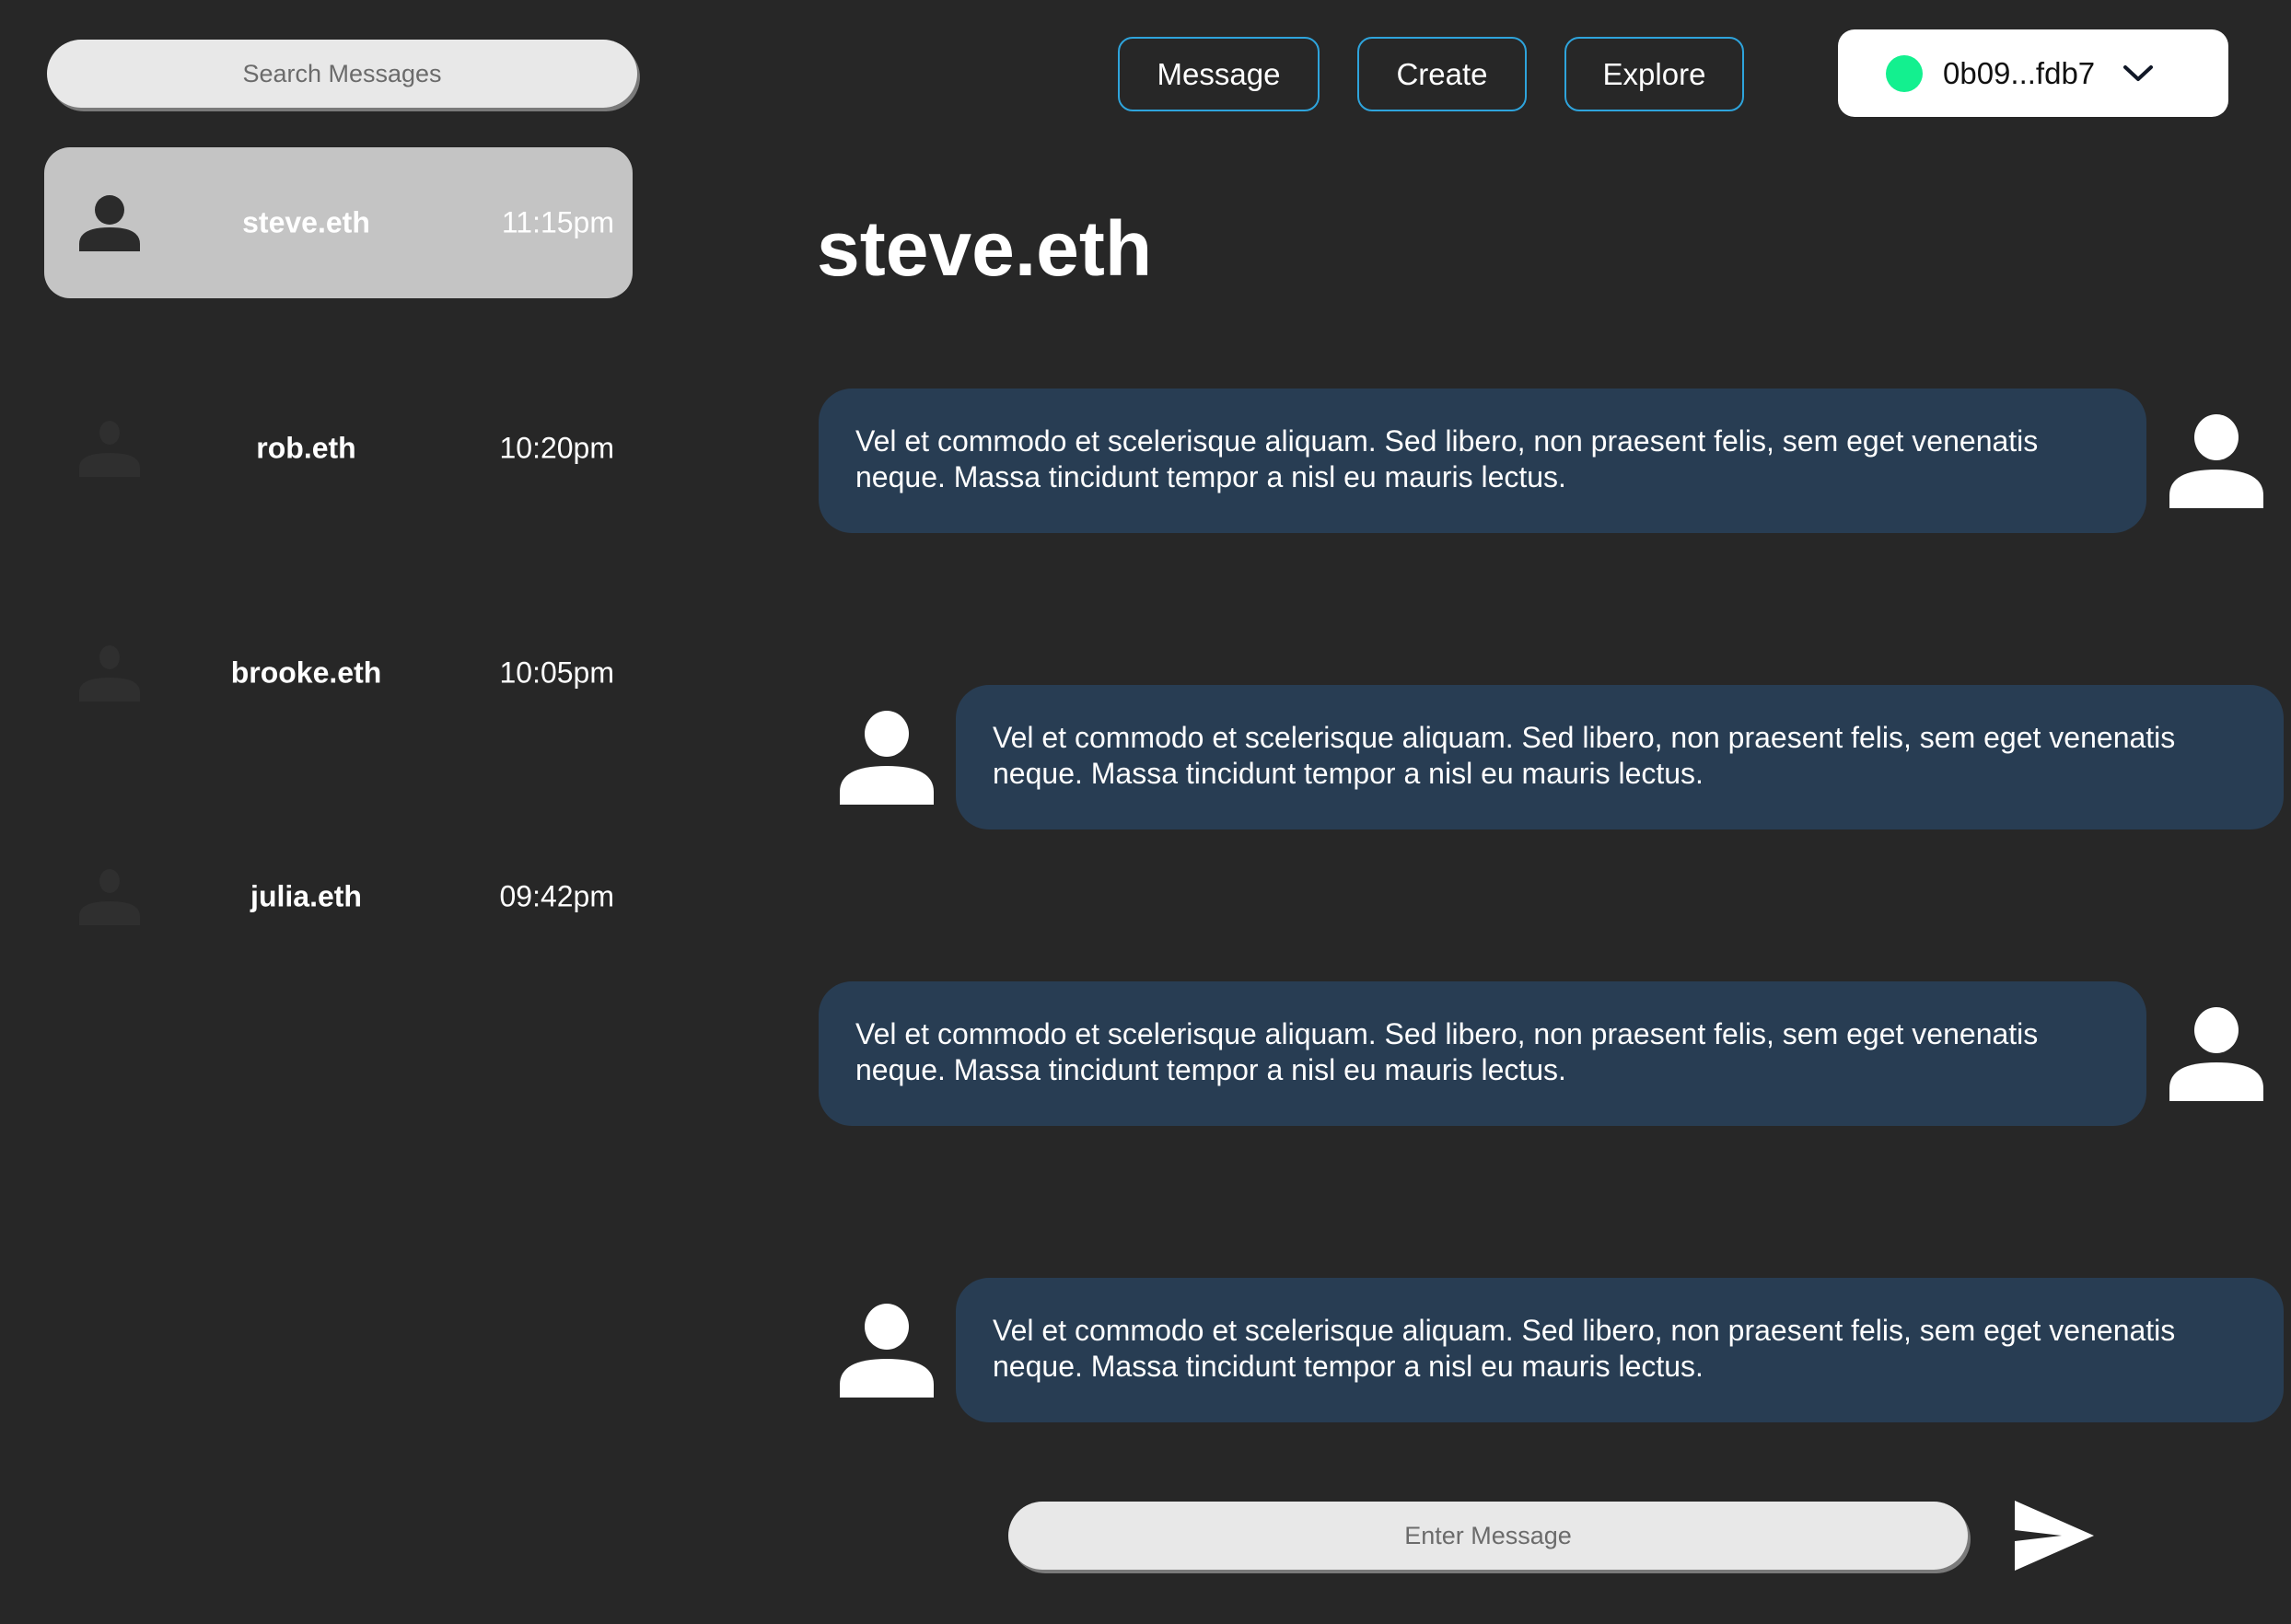  Describe the element at coordinates (1488, 1536) in the screenshot. I see `enter-message-input` at that location.